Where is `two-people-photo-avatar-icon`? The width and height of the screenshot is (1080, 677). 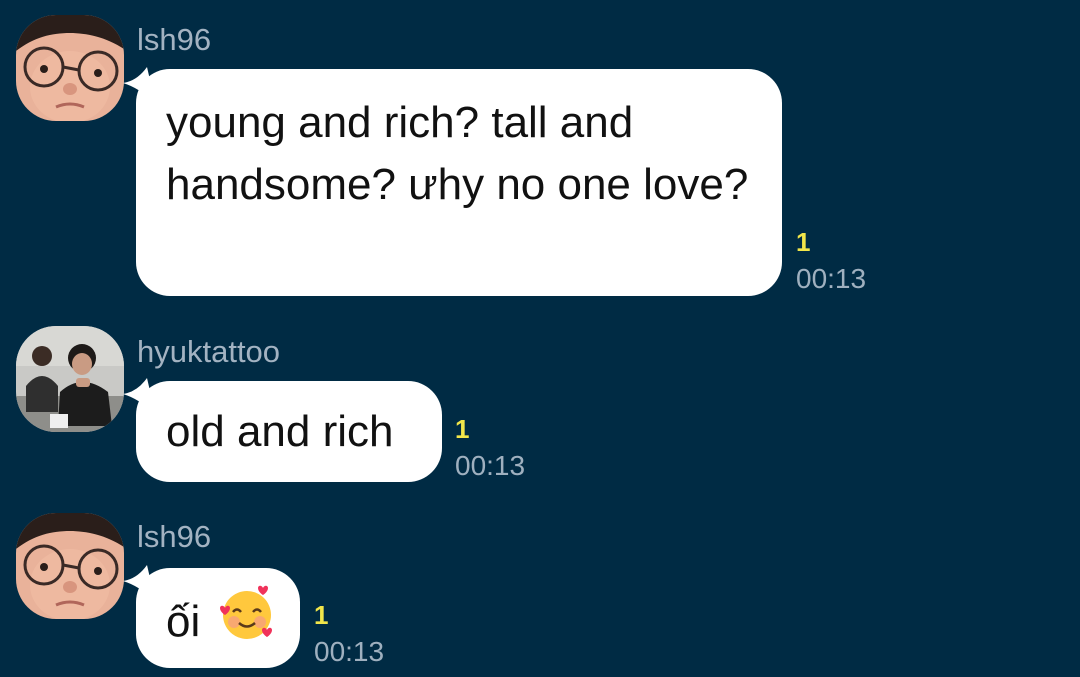 two-people-photo-avatar-icon is located at coordinates (70, 379).